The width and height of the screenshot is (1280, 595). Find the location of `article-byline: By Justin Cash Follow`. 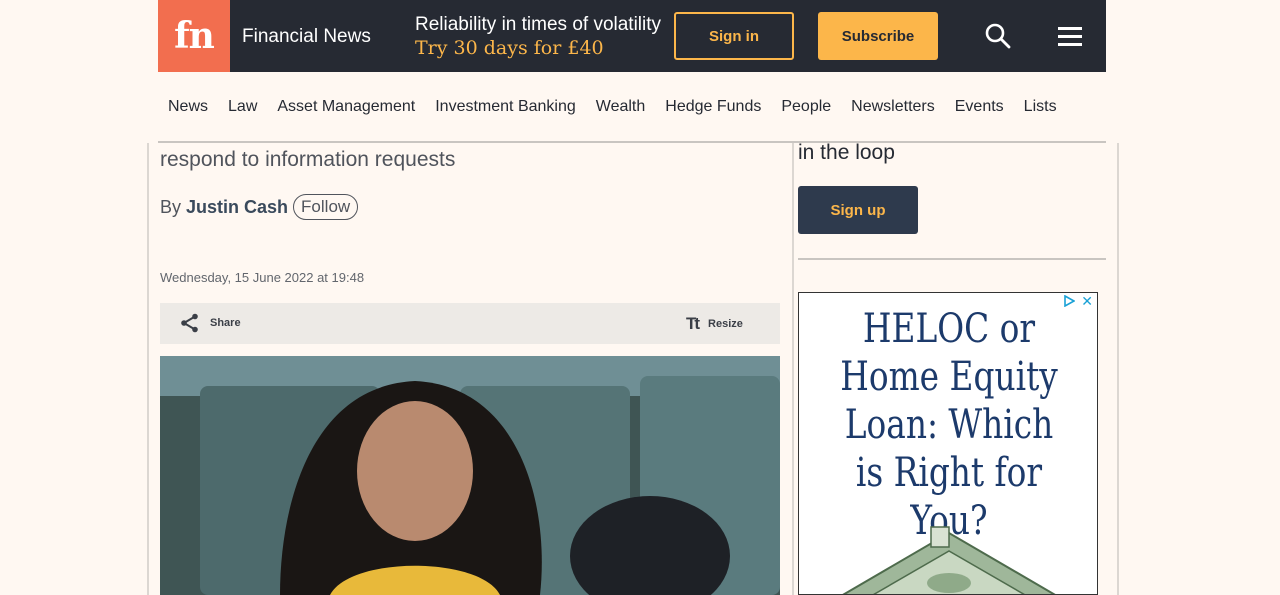

article-byline: By Justin Cash Follow is located at coordinates (259, 207).